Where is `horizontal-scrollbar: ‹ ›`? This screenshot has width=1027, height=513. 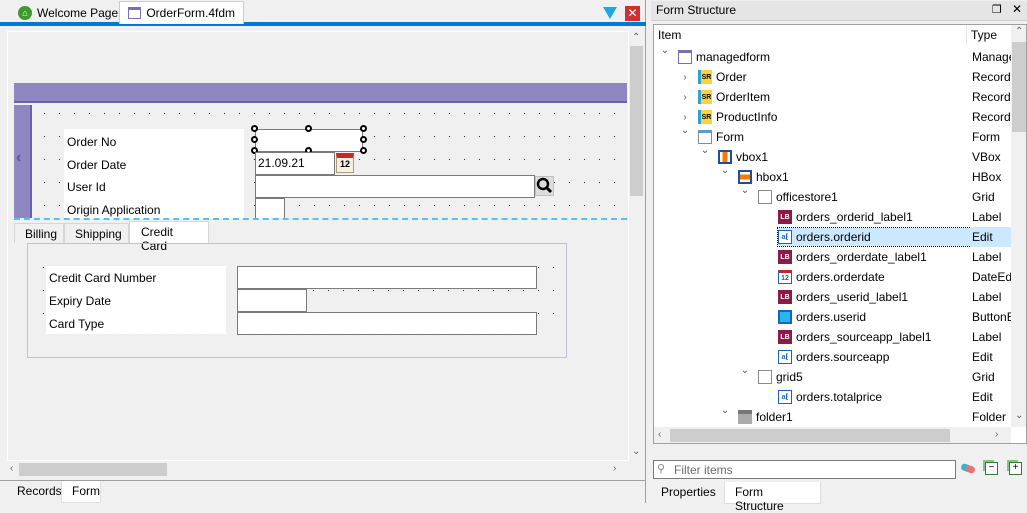
horizontal-scrollbar: ‹ › is located at coordinates (318, 469).